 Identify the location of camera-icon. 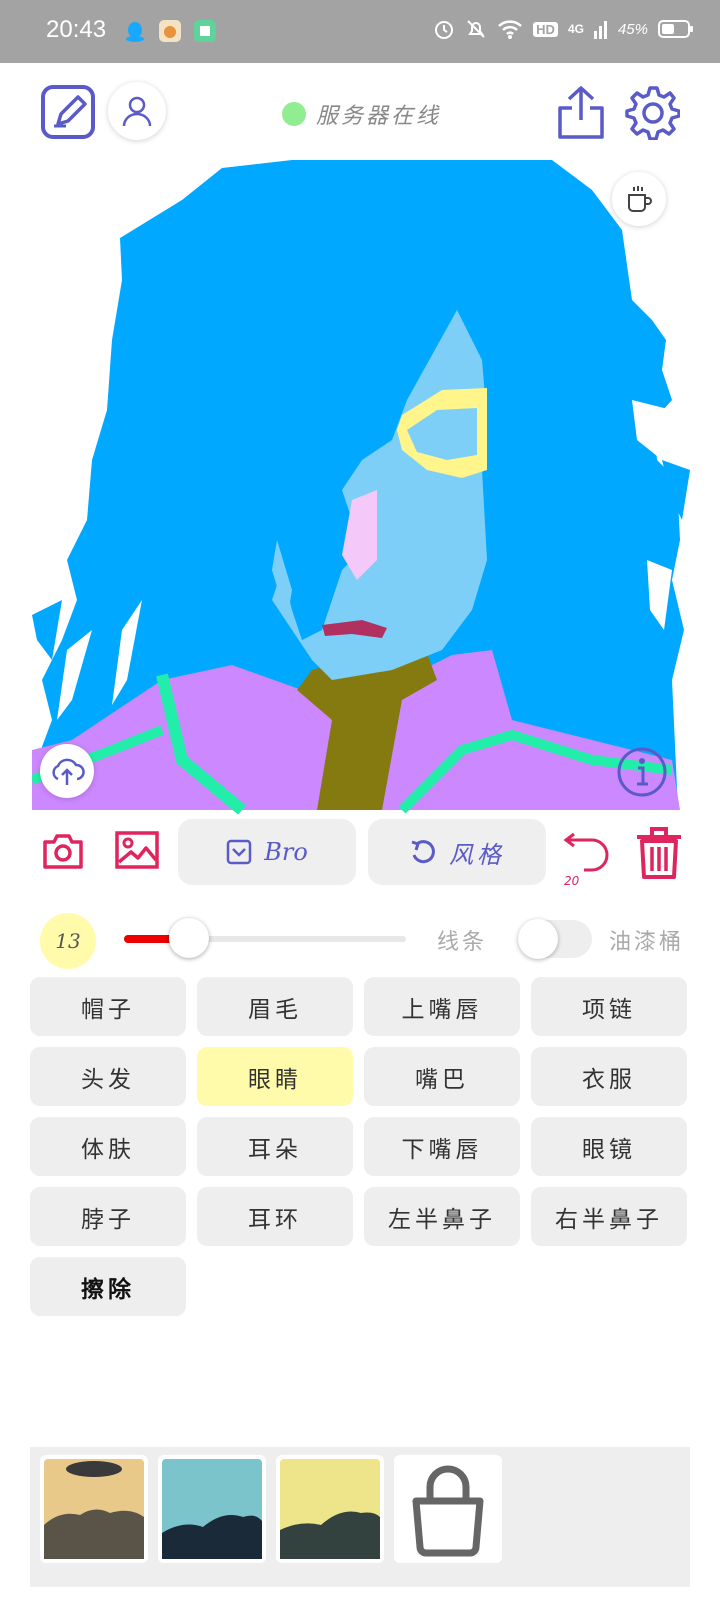
(63, 851).